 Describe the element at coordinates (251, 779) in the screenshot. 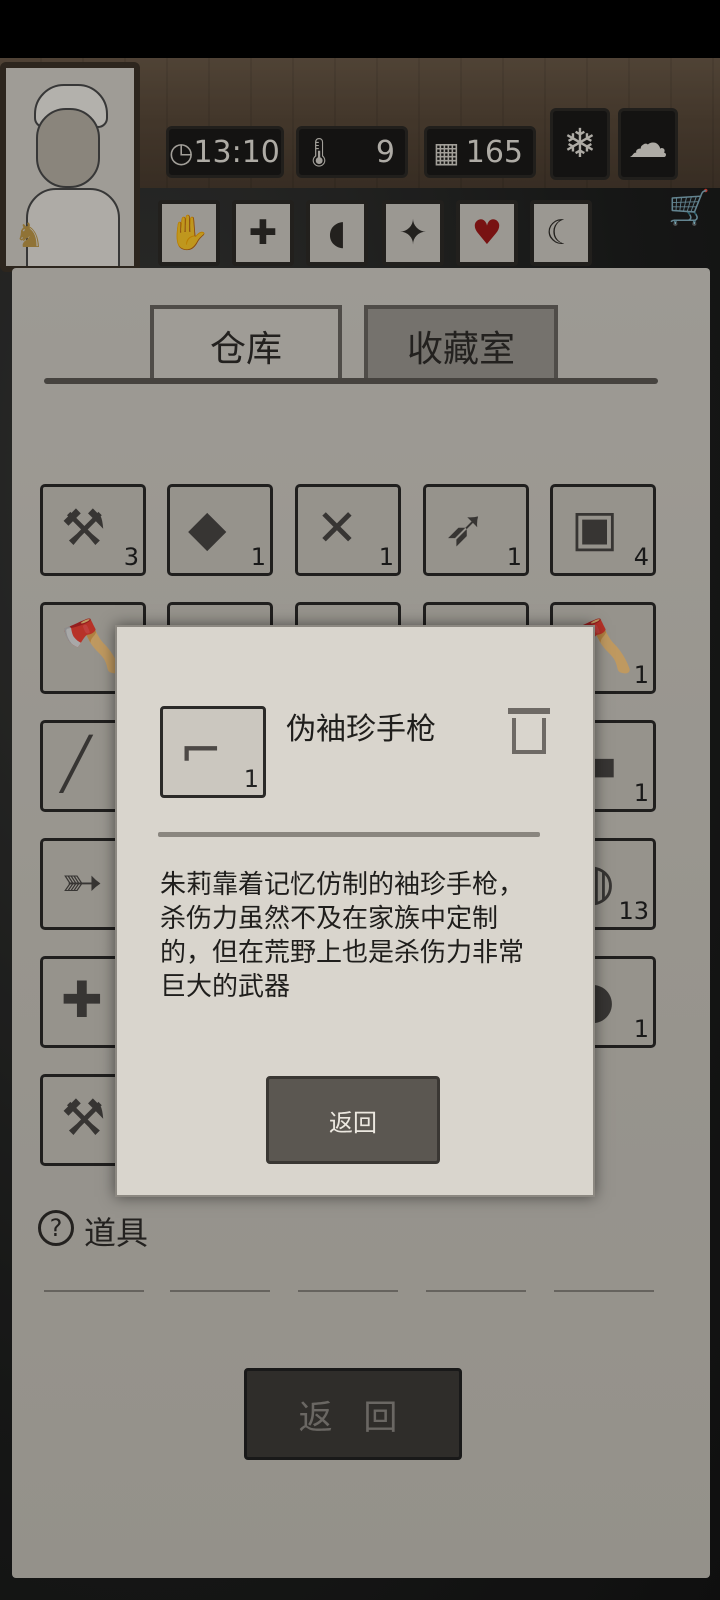

I see `dialog-item-count: 1` at that location.